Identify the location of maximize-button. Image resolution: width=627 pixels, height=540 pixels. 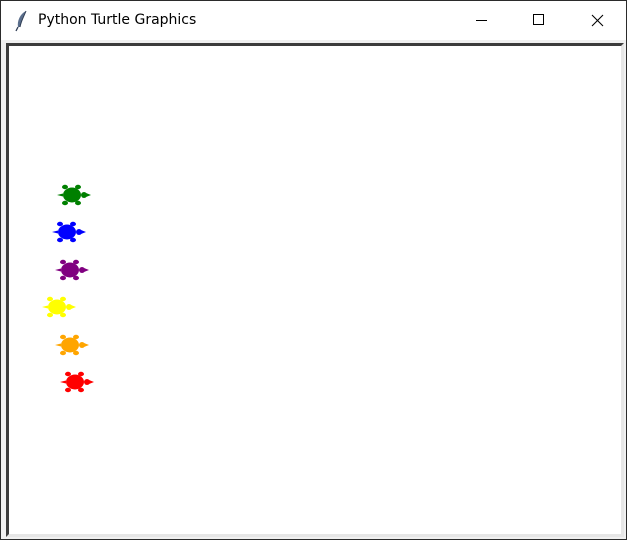
(538, 20).